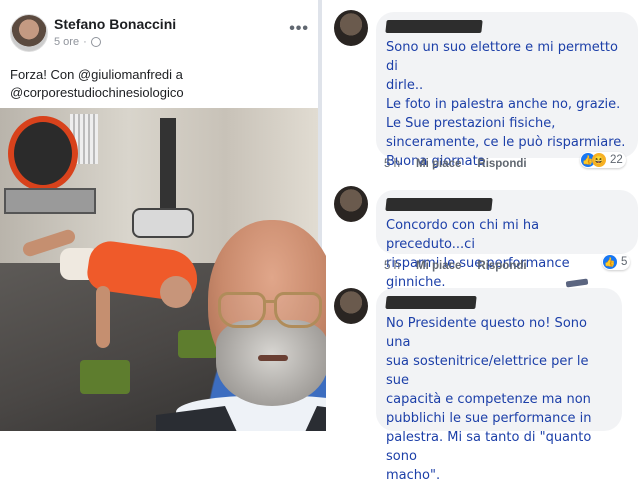 Image resolution: width=640 pixels, height=485 pixels. Describe the element at coordinates (270, 301) in the screenshot. I see `glasses-bridge` at that location.